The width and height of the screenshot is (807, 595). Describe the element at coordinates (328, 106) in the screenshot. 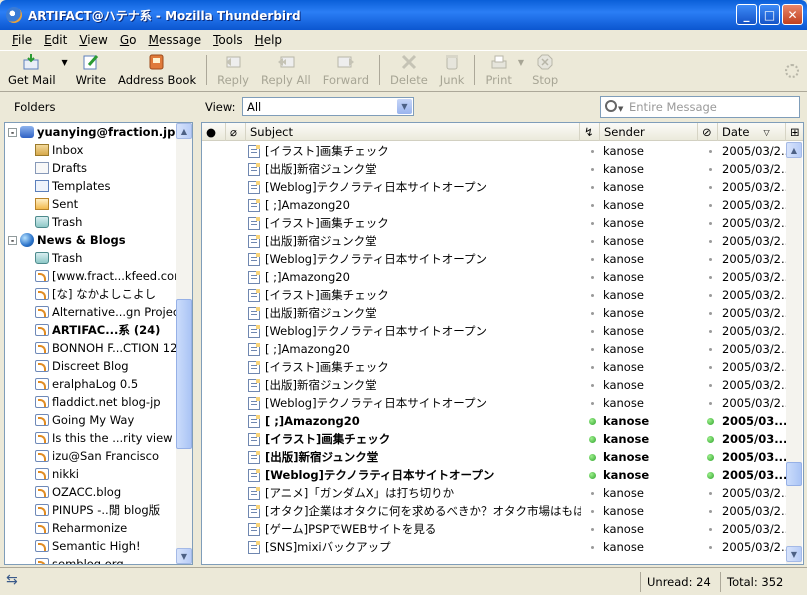

I see `view-select: All ▼` at that location.